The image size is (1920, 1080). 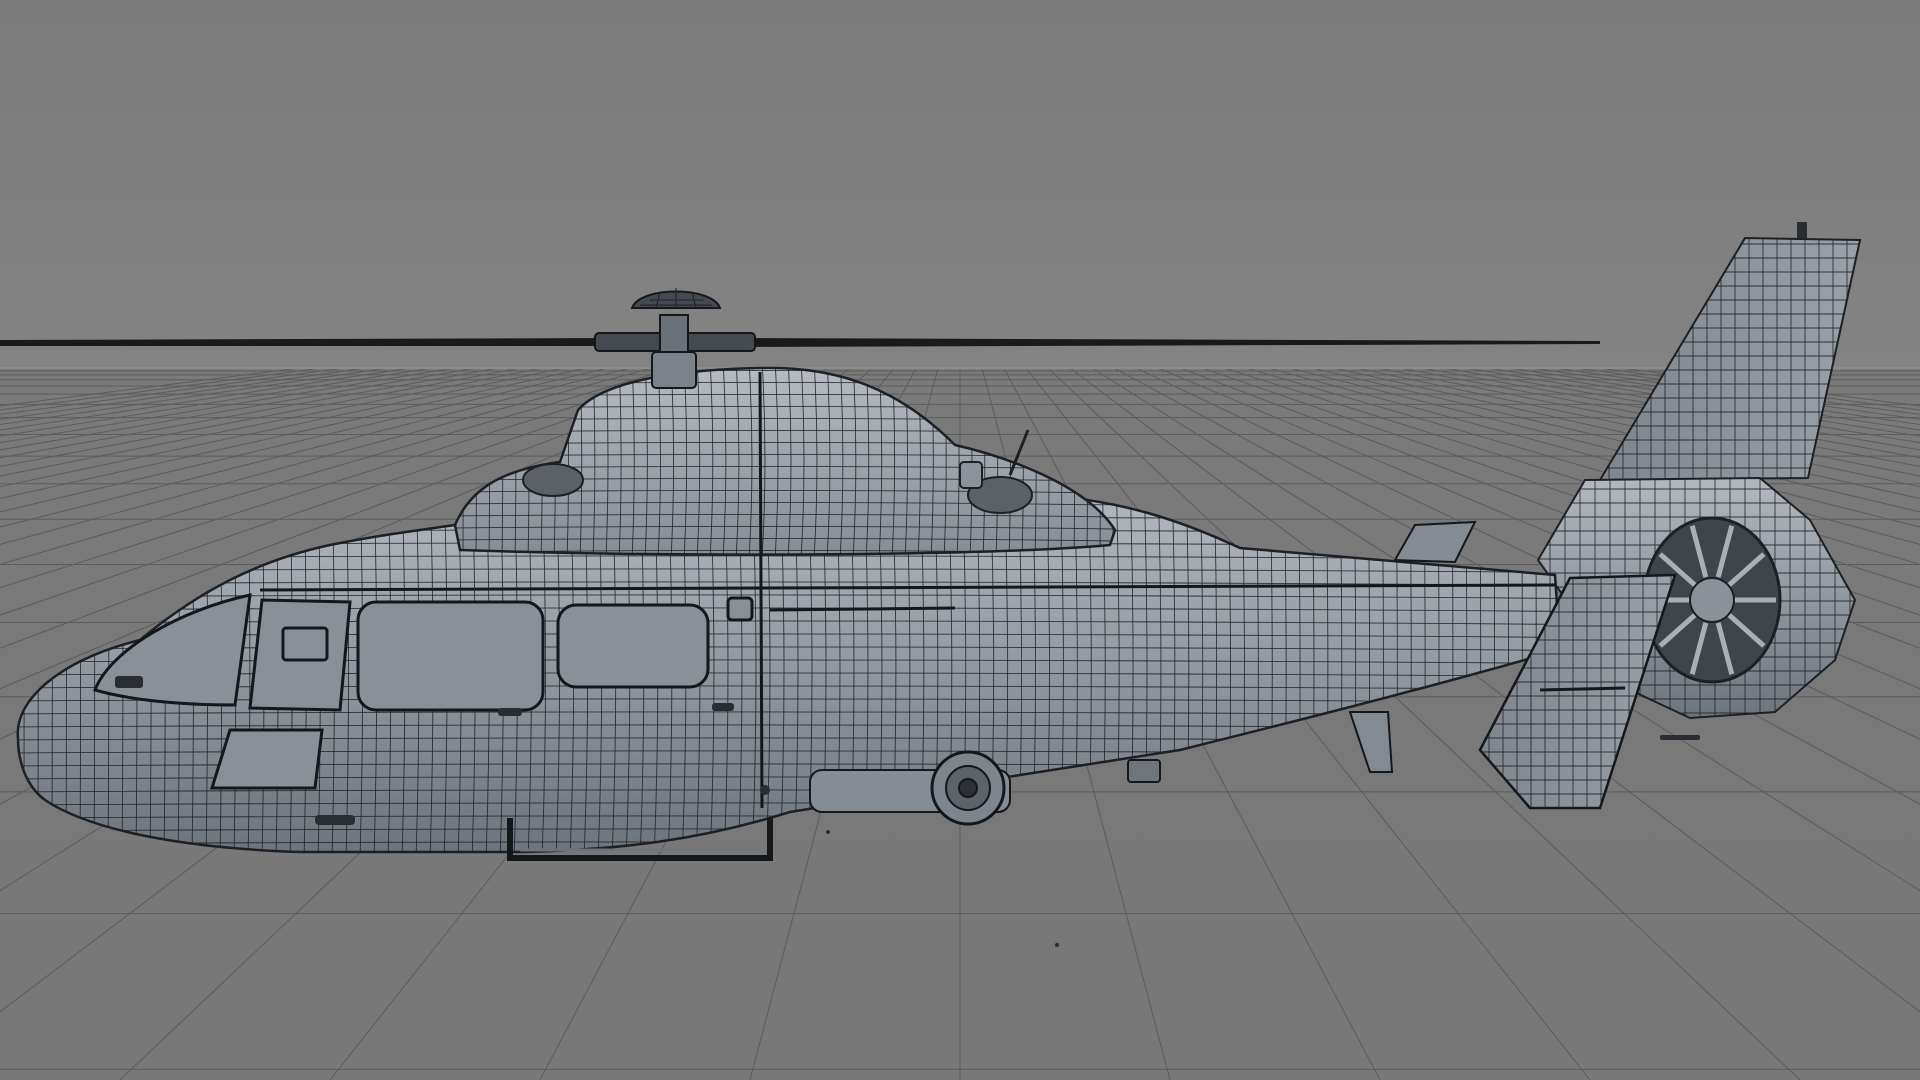 I want to click on fenestron-hub, so click(x=1712, y=600).